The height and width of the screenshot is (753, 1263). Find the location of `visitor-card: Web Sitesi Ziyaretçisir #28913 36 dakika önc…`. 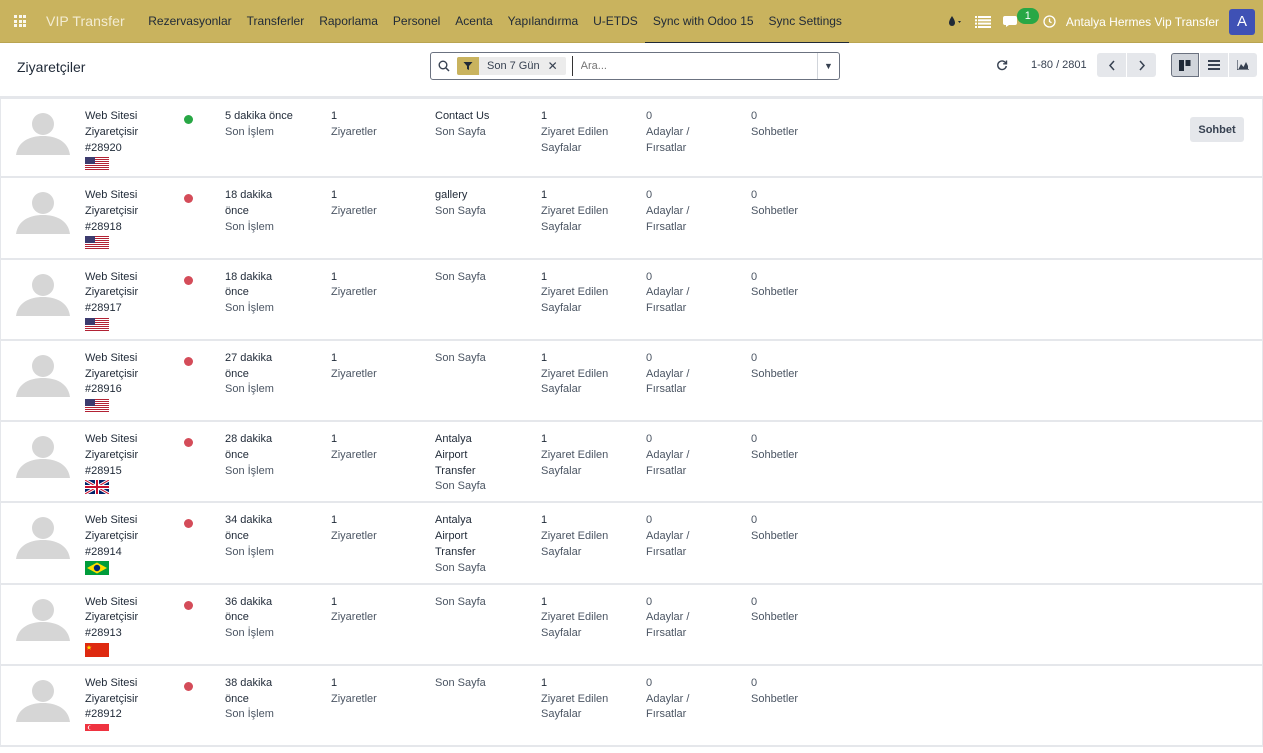

visitor-card: Web Sitesi Ziyaretçisir #28913 36 dakika önc… is located at coordinates (631, 625).